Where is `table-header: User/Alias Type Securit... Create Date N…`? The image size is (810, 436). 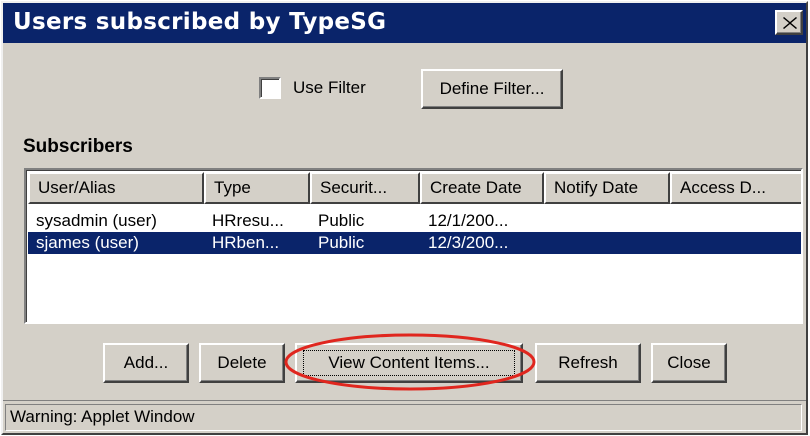 table-header: User/Alias Type Securit... Create Date N… is located at coordinates (414, 188).